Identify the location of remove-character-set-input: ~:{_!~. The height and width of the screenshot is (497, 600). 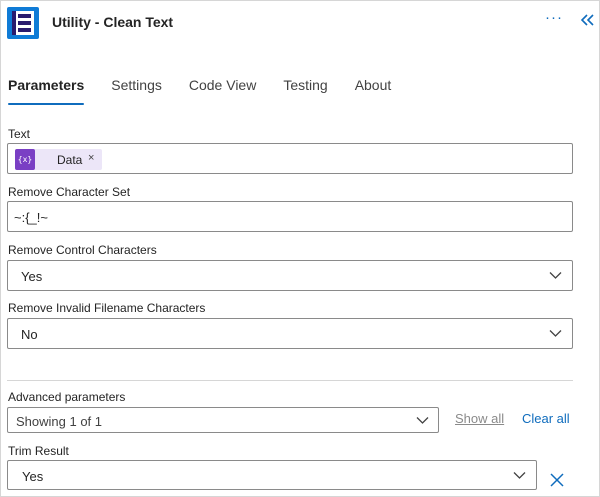
(290, 216).